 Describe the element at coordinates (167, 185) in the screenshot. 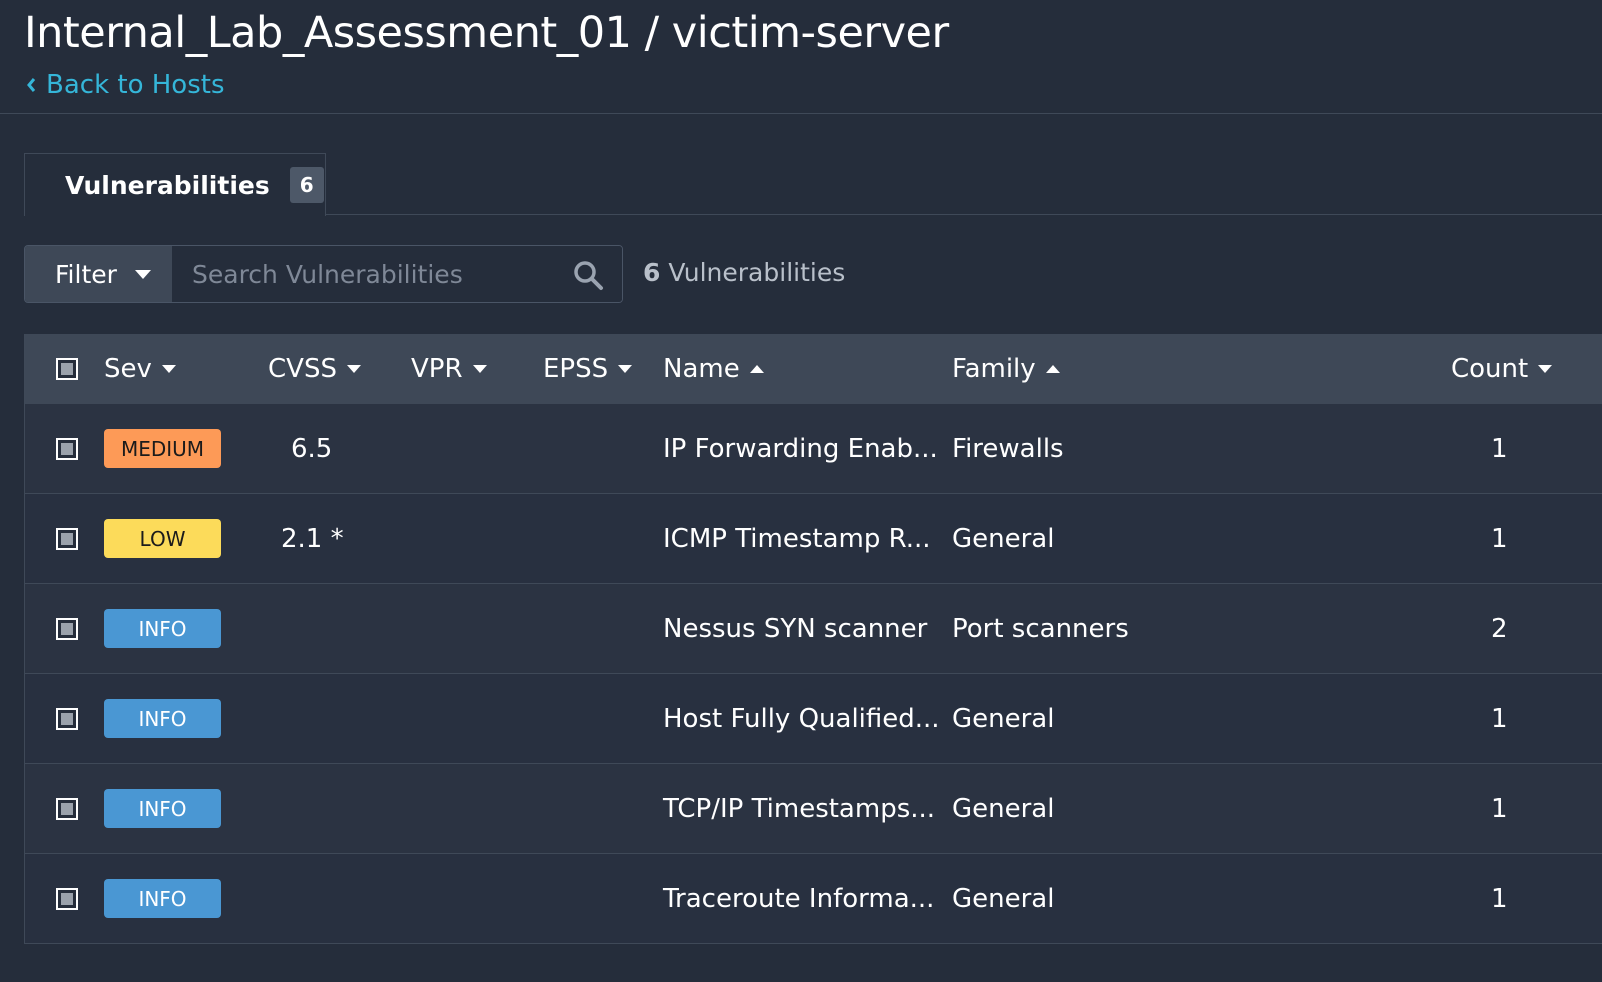

I see `tab-label: Vulnerabilities` at that location.